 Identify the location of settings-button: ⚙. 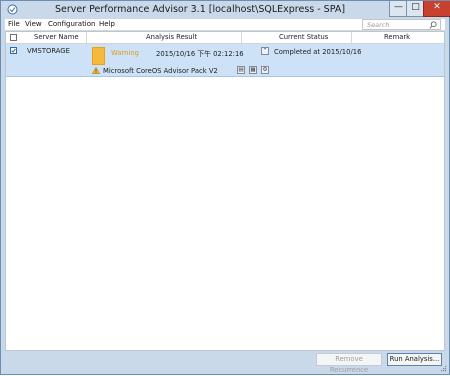
(265, 70).